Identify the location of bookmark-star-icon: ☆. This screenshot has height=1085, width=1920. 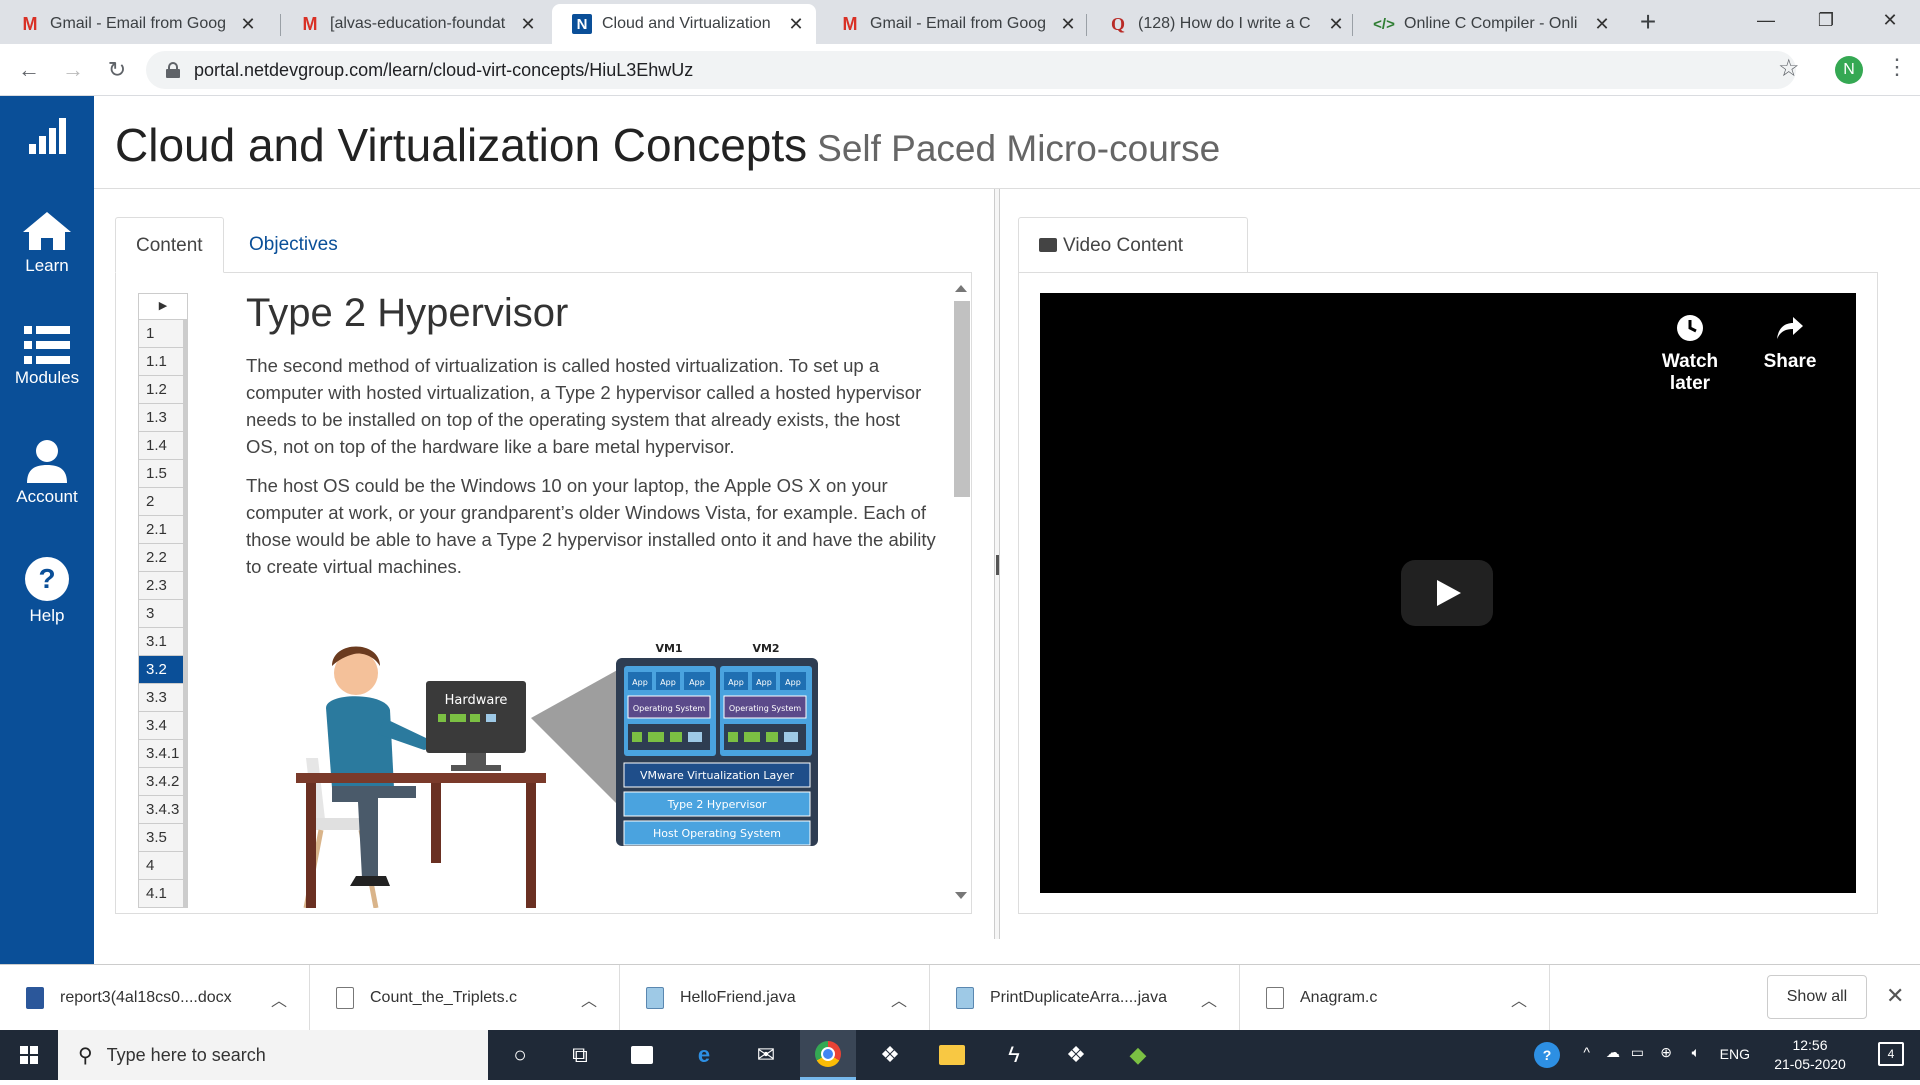
(1789, 68).